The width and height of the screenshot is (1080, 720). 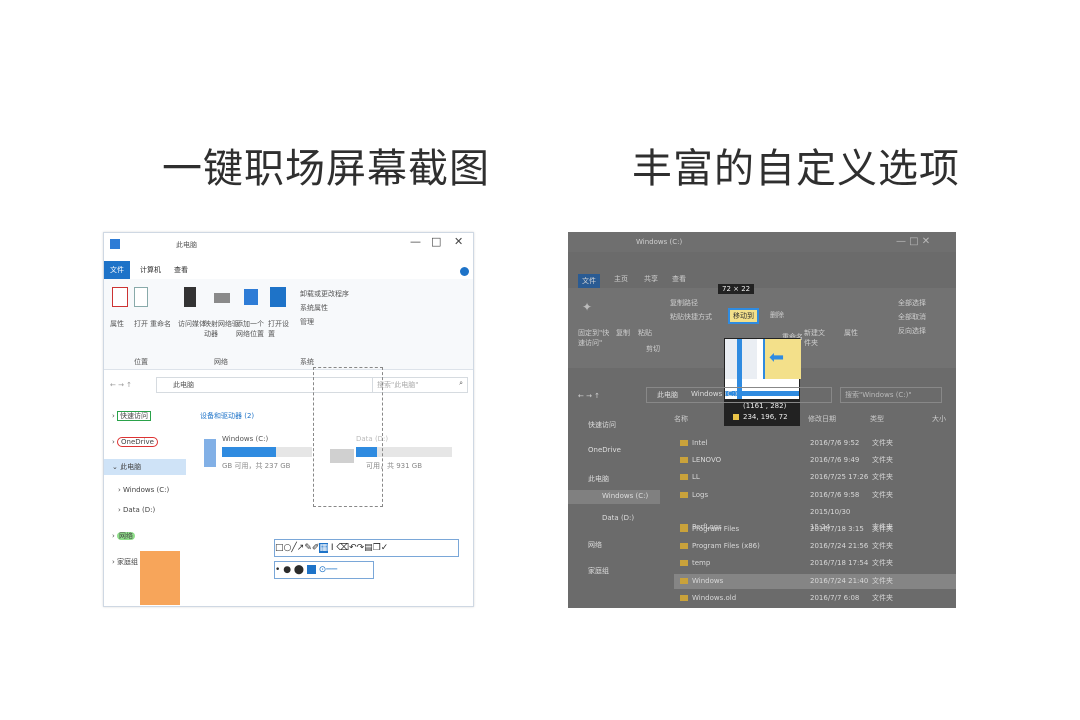 What do you see at coordinates (815, 460) in the screenshot?
I see `table-row: LENOVO 2016/7/6 9:49 文件夹` at bounding box center [815, 460].